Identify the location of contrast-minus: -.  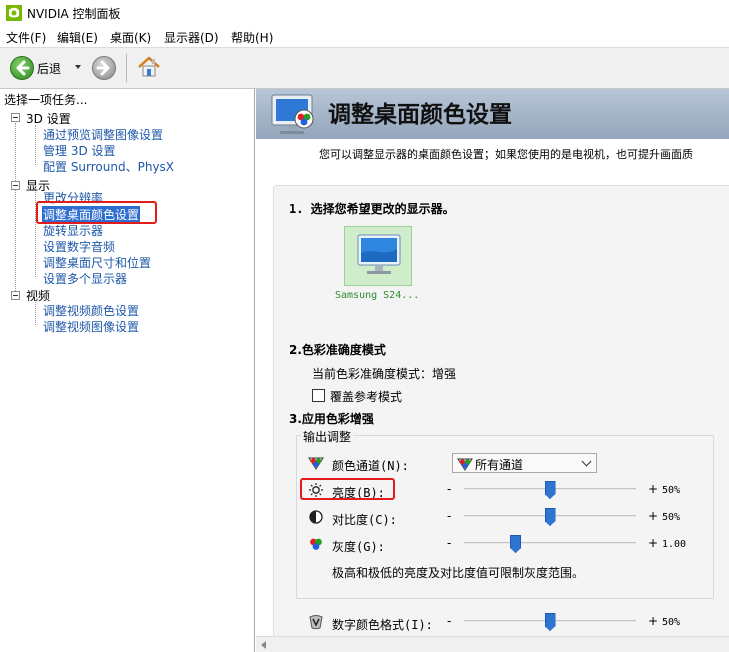
(449, 516).